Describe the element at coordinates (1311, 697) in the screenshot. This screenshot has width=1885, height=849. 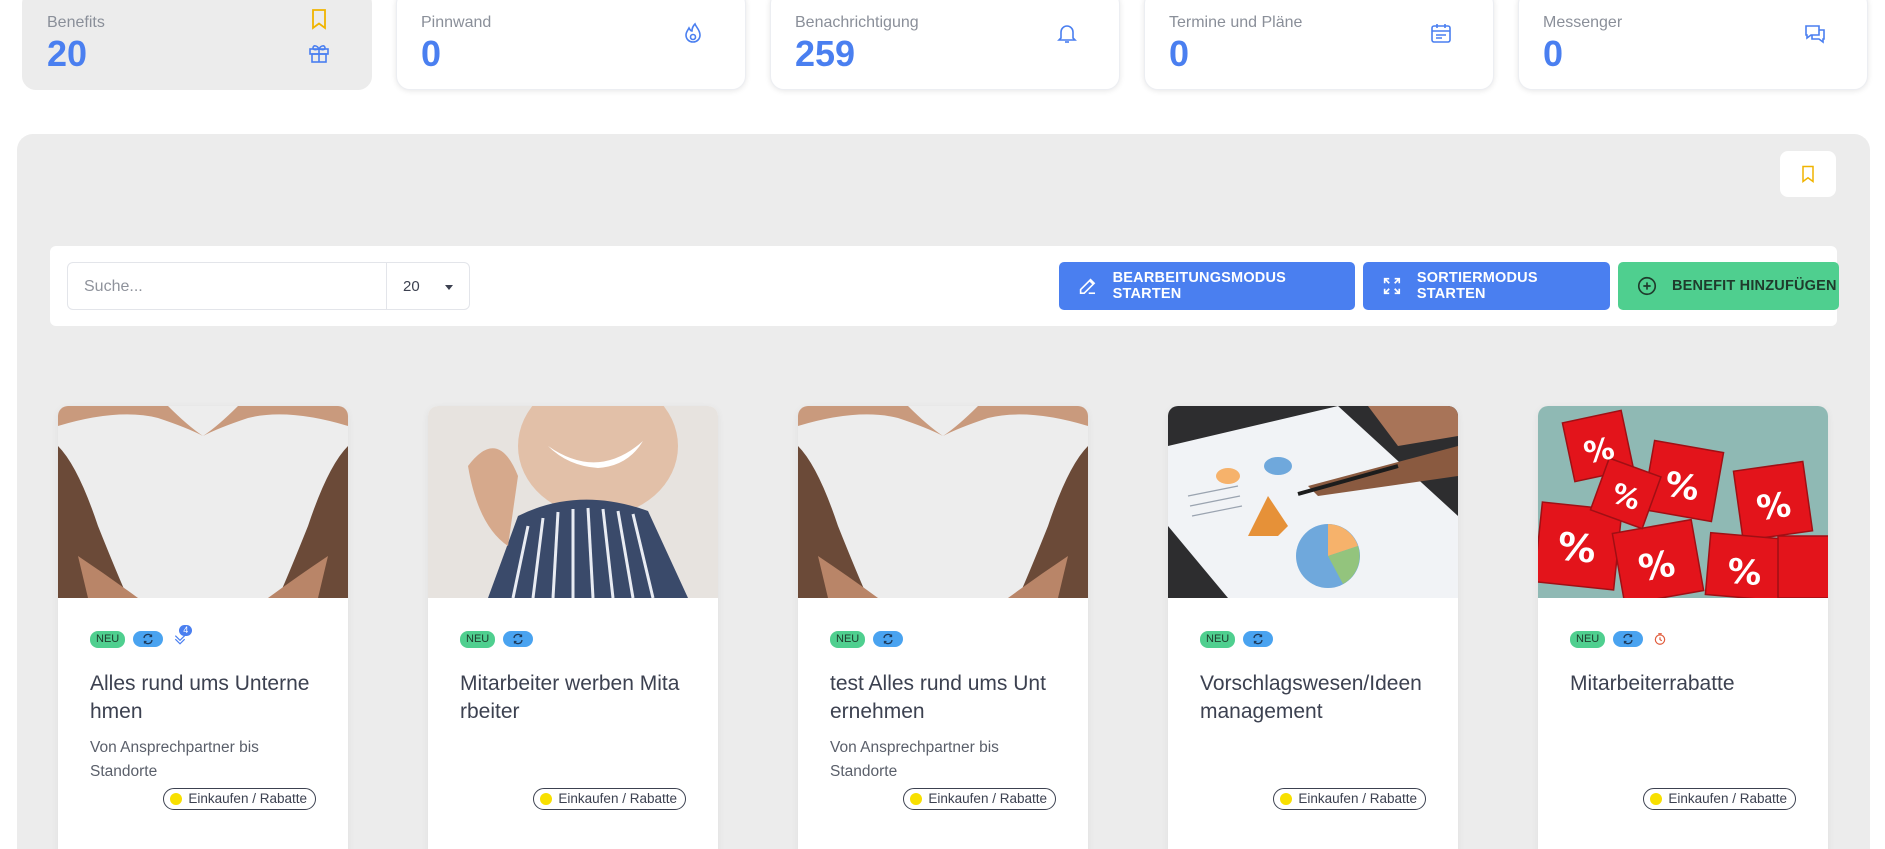
I see `card-title: Vorschlagswesen/Ideen management` at that location.